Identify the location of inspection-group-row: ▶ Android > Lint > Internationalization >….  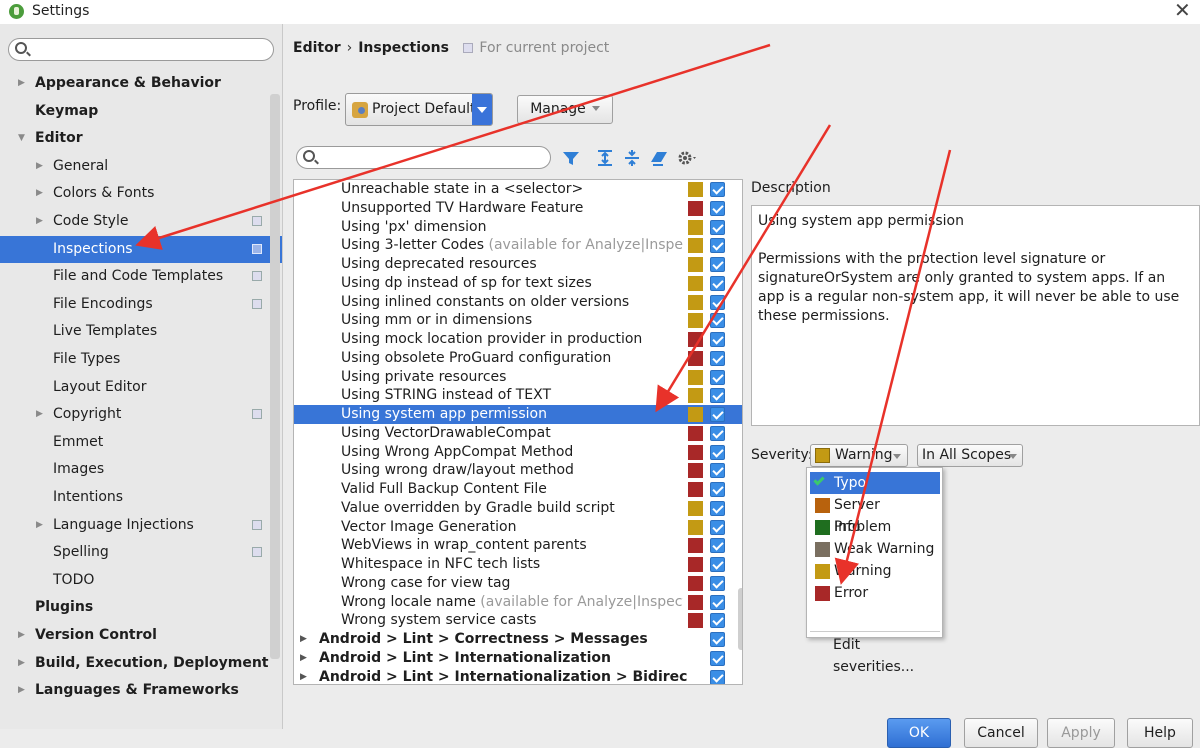
(518, 676).